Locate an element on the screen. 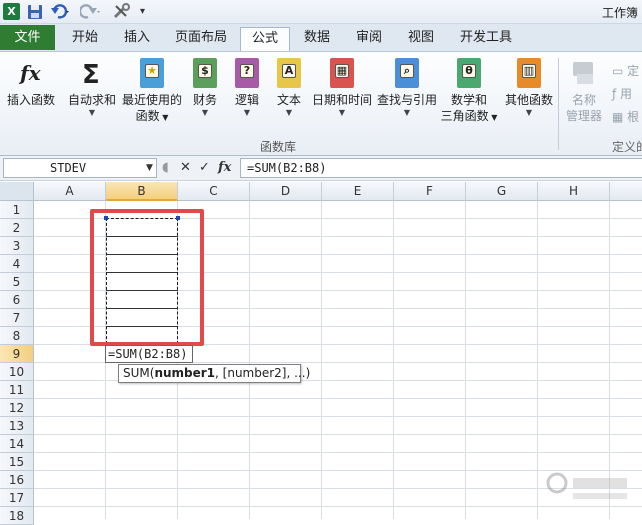 The width and height of the screenshot is (642, 525). enter-check-icon: ✓ is located at coordinates (204, 168).